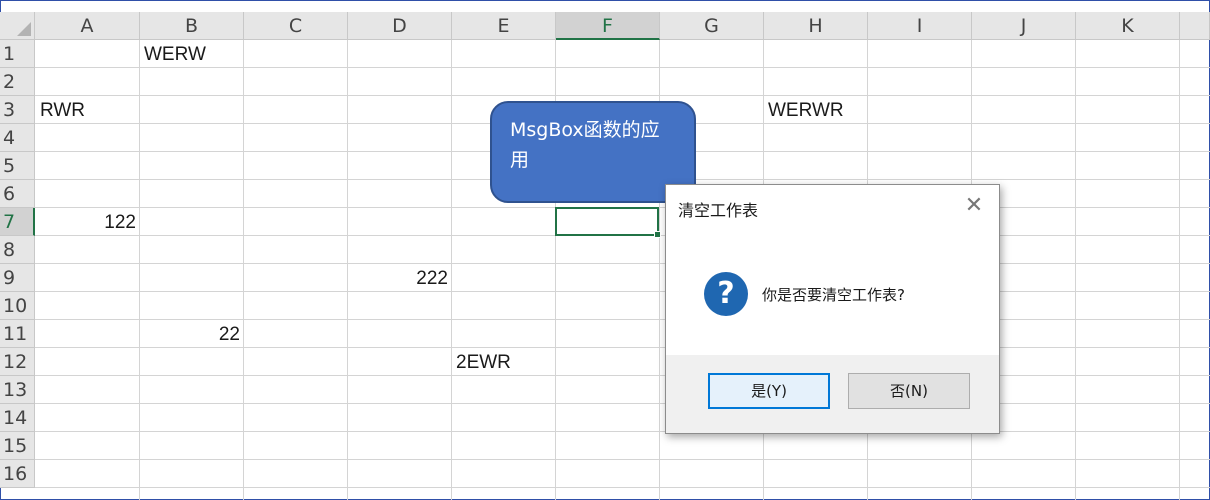 Image resolution: width=1210 pixels, height=500 pixels. I want to click on column-header-i: I, so click(920, 26).